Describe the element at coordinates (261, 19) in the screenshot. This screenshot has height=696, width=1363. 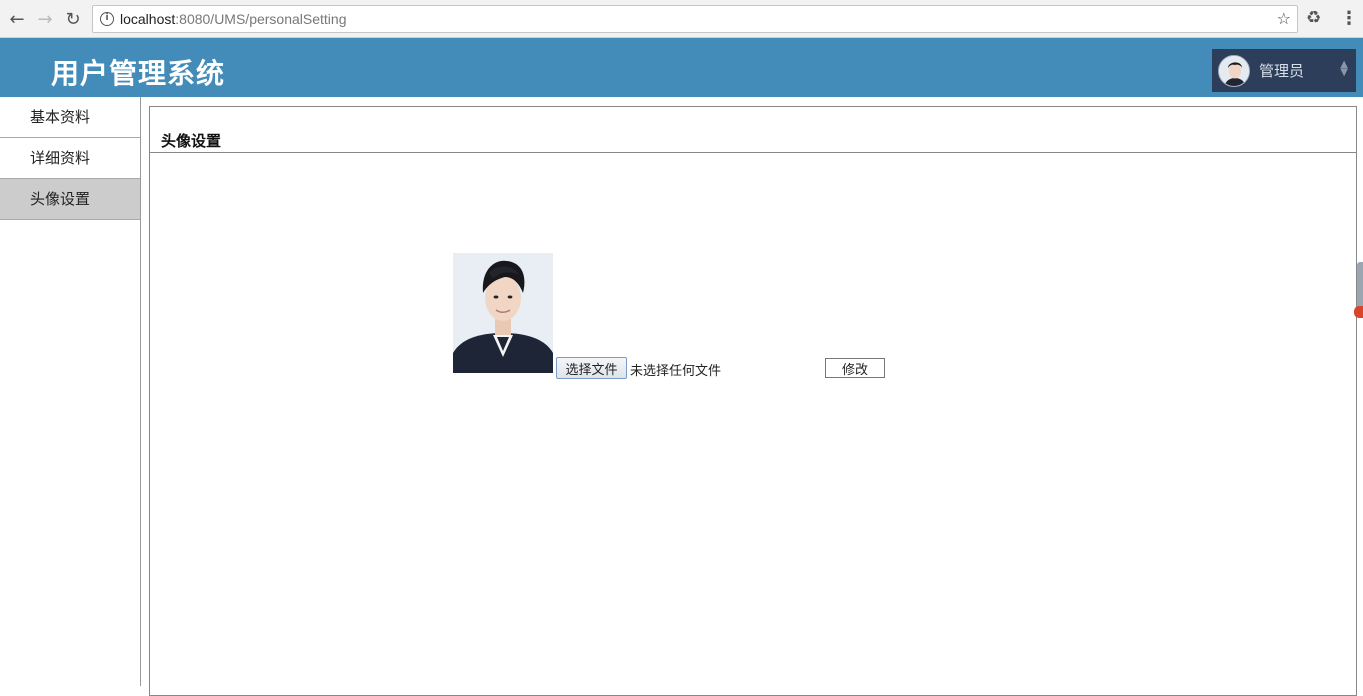
I see `url-path: :8080/UMS/personalSetting` at that location.